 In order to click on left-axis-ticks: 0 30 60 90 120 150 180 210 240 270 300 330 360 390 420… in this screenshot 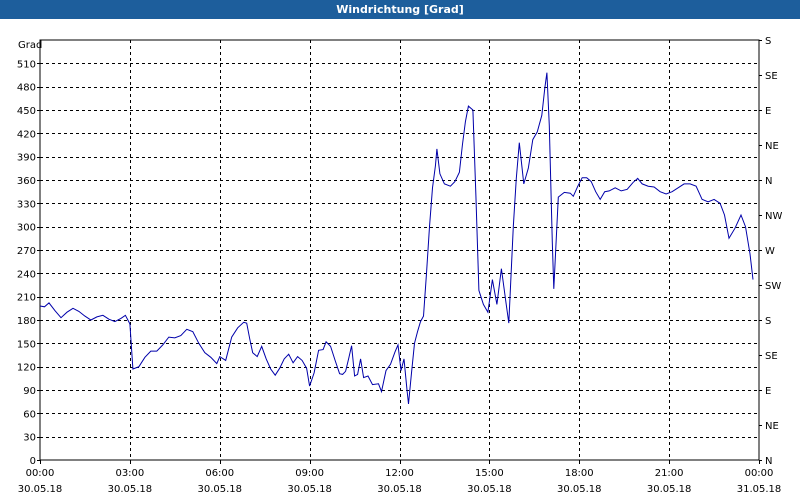, I will do `click(28, 263)`.